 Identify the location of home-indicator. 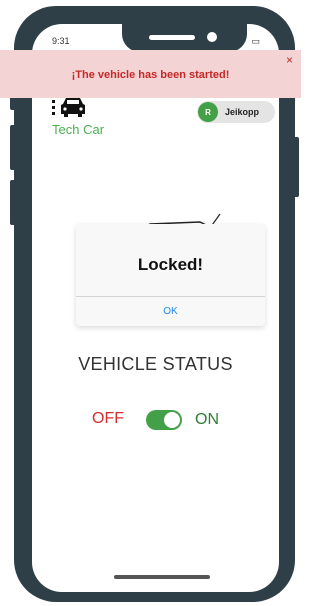
(162, 577).